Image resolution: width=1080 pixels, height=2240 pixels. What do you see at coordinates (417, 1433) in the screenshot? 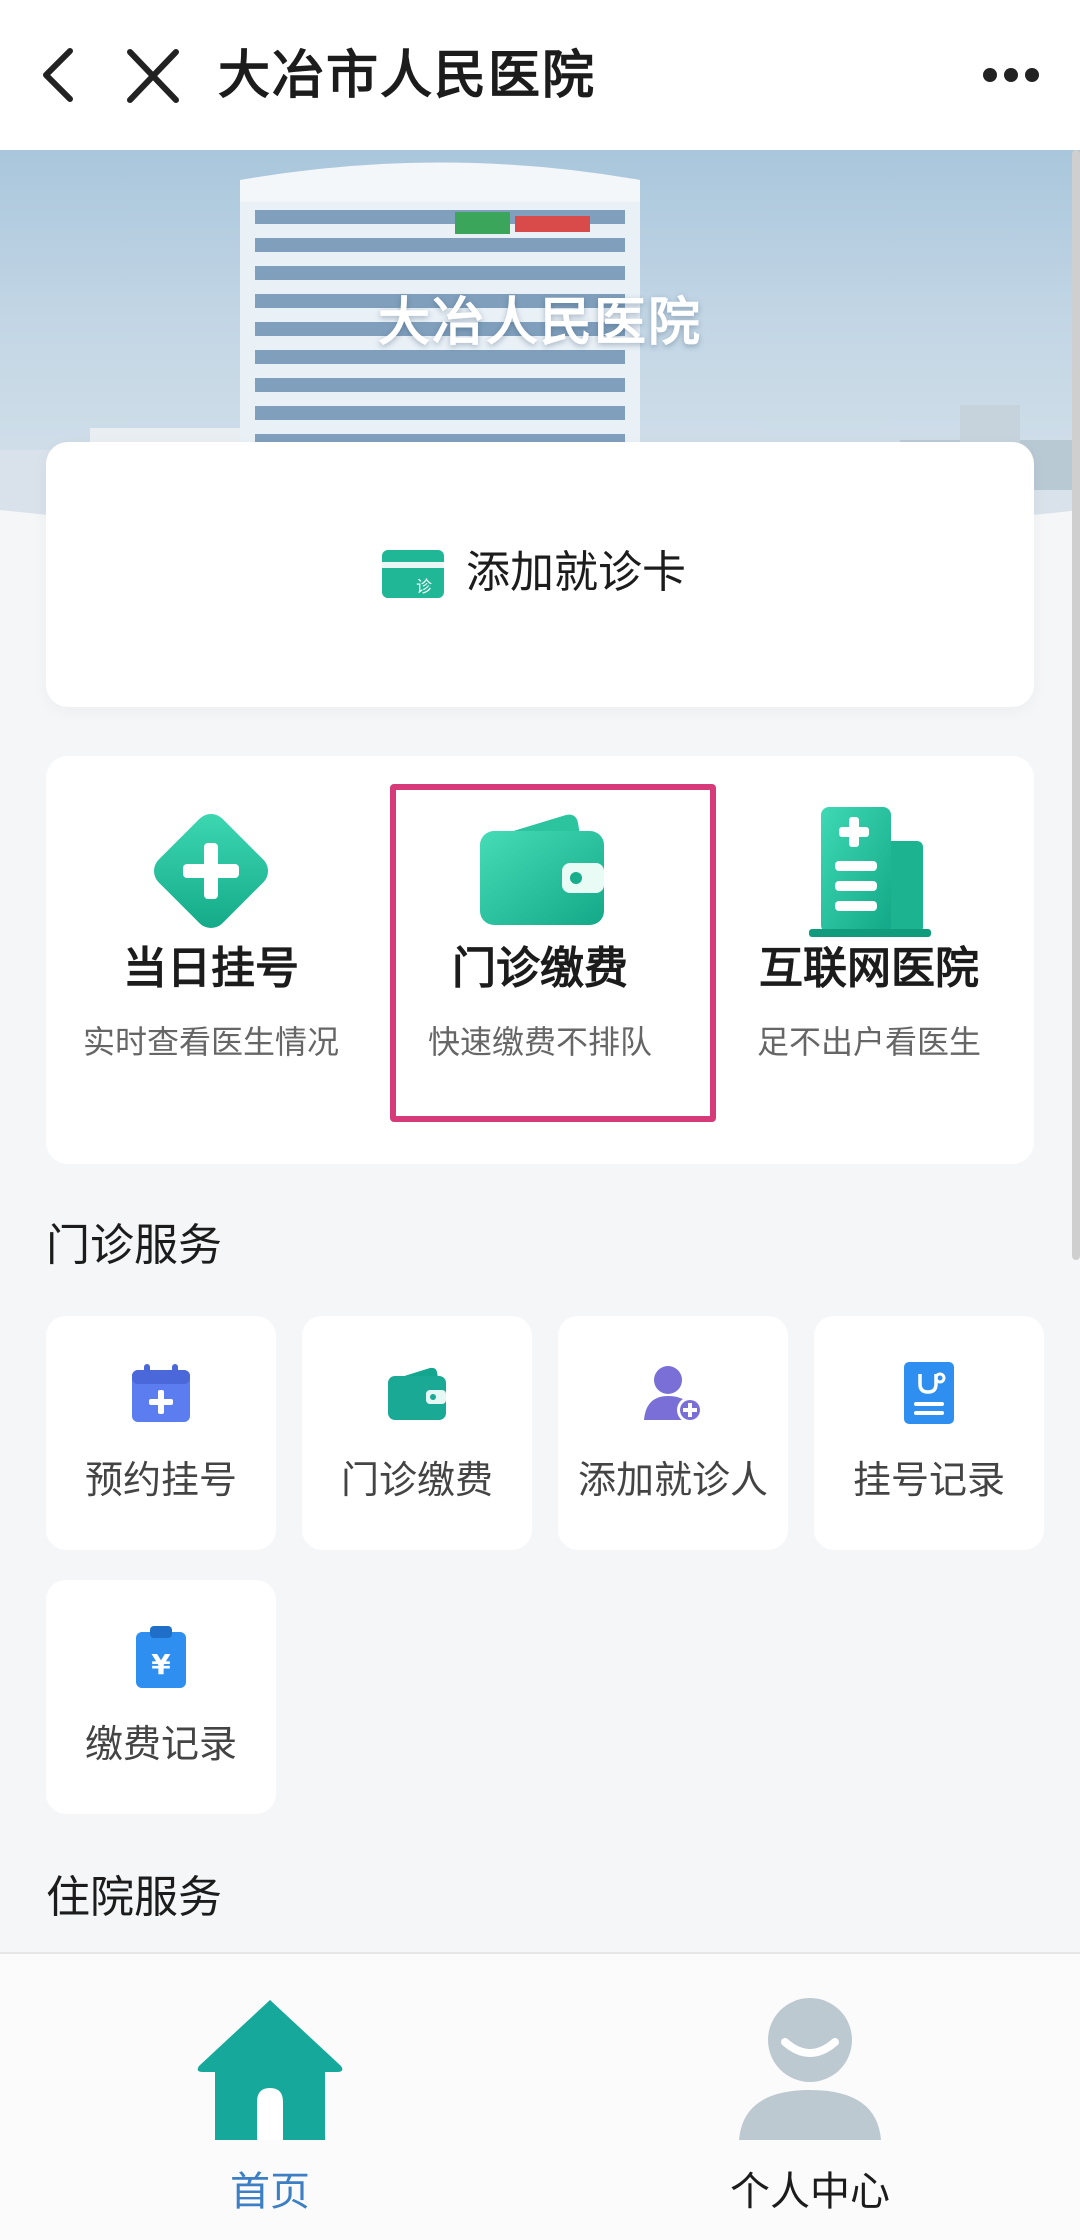
I see `service-outpatient-payment: 门诊缴费` at bounding box center [417, 1433].